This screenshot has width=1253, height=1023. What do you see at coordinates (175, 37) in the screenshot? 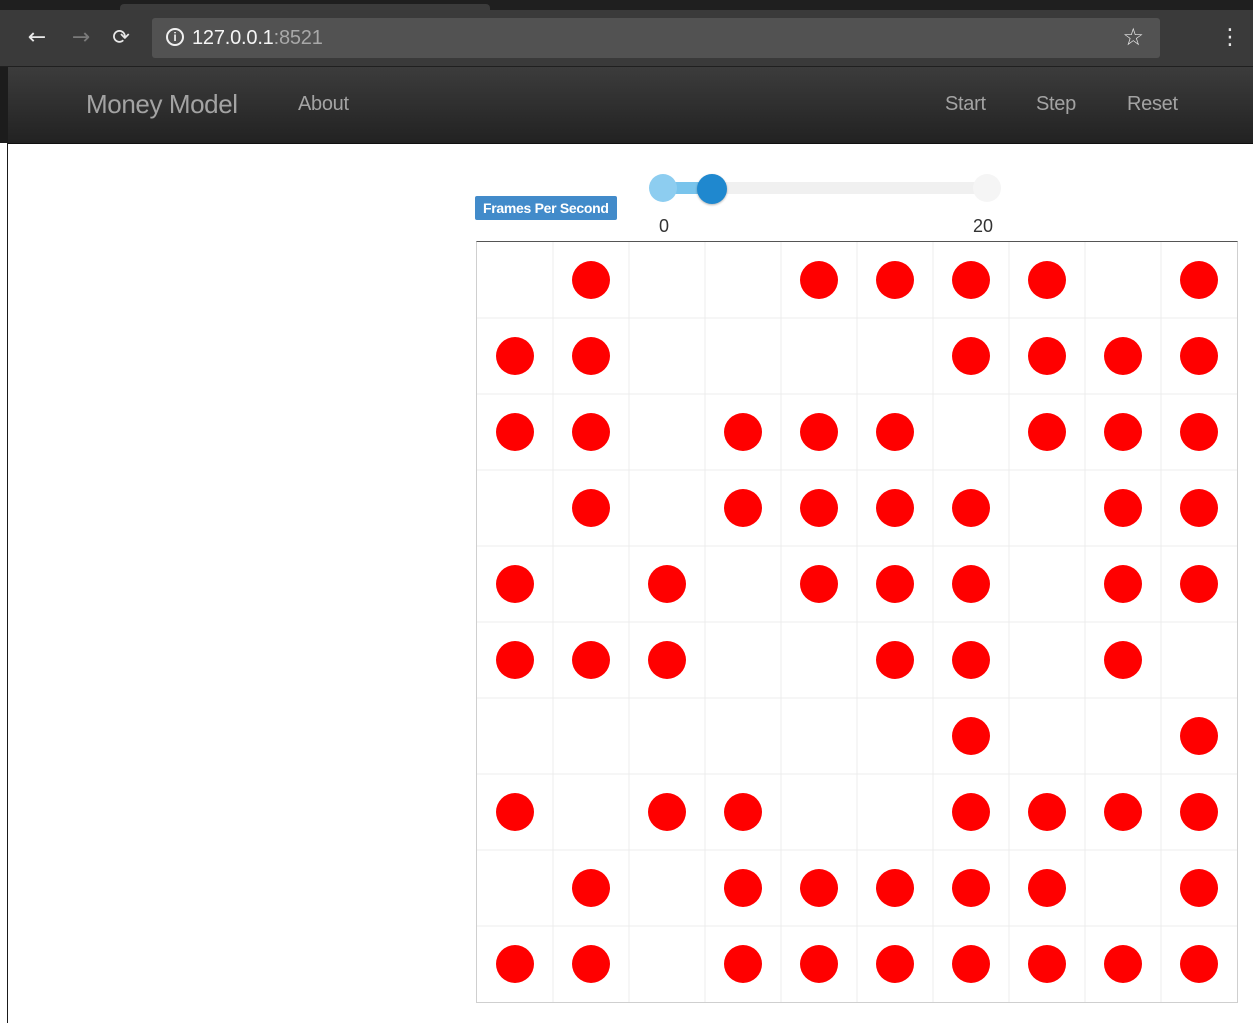
I see `info-icon: i` at bounding box center [175, 37].